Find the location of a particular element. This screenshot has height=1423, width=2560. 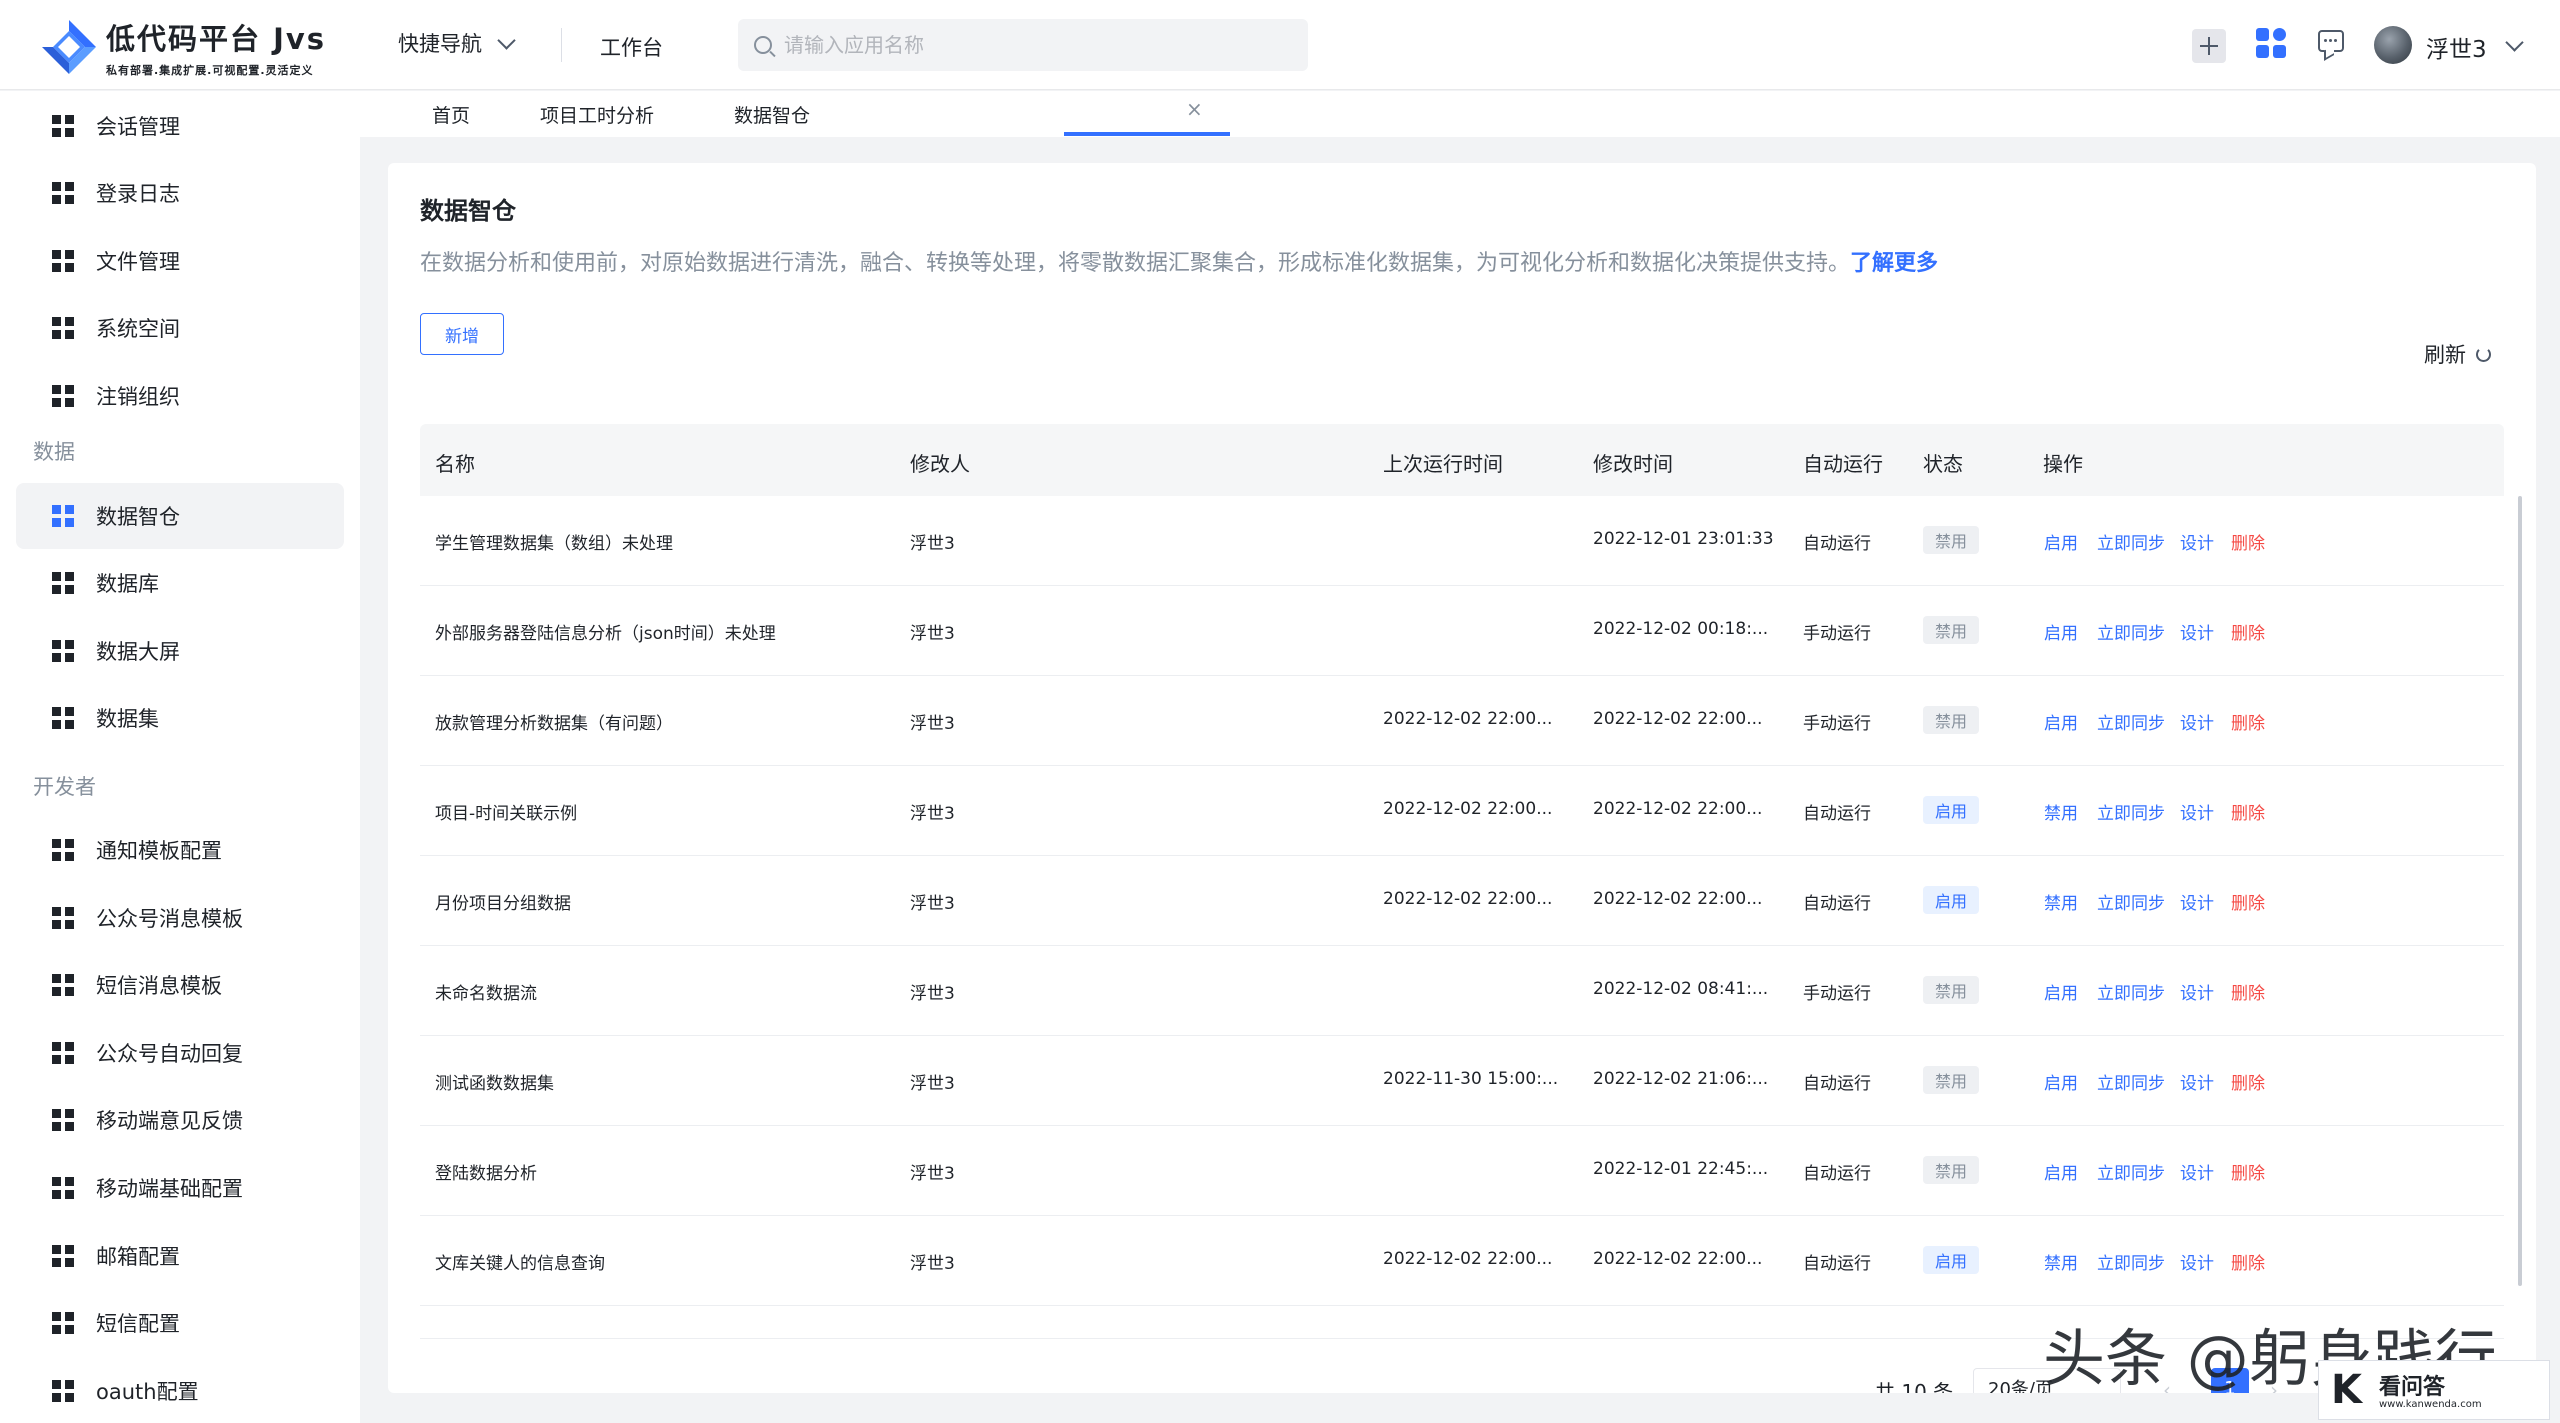

sidebar-item-login-log: 登录日志 is located at coordinates (180, 193).